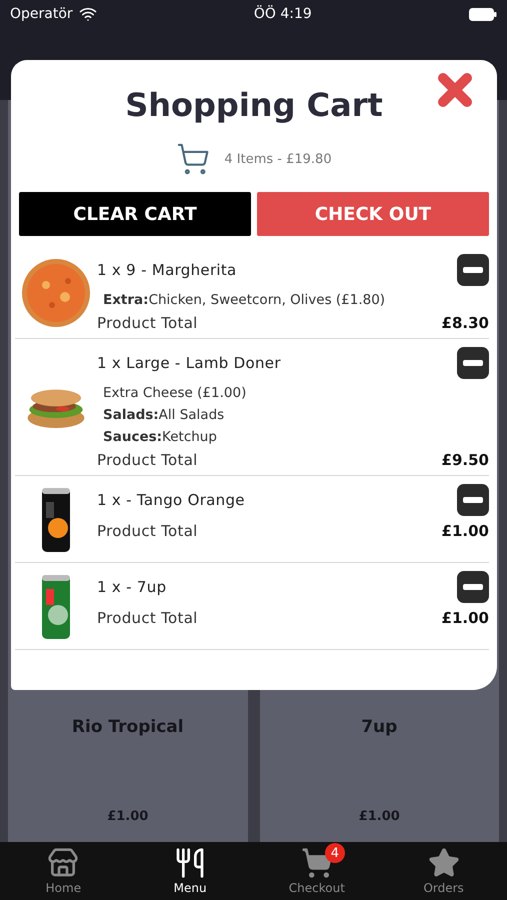  Describe the element at coordinates (379, 727) in the screenshot. I see `product-name: 7up` at that location.